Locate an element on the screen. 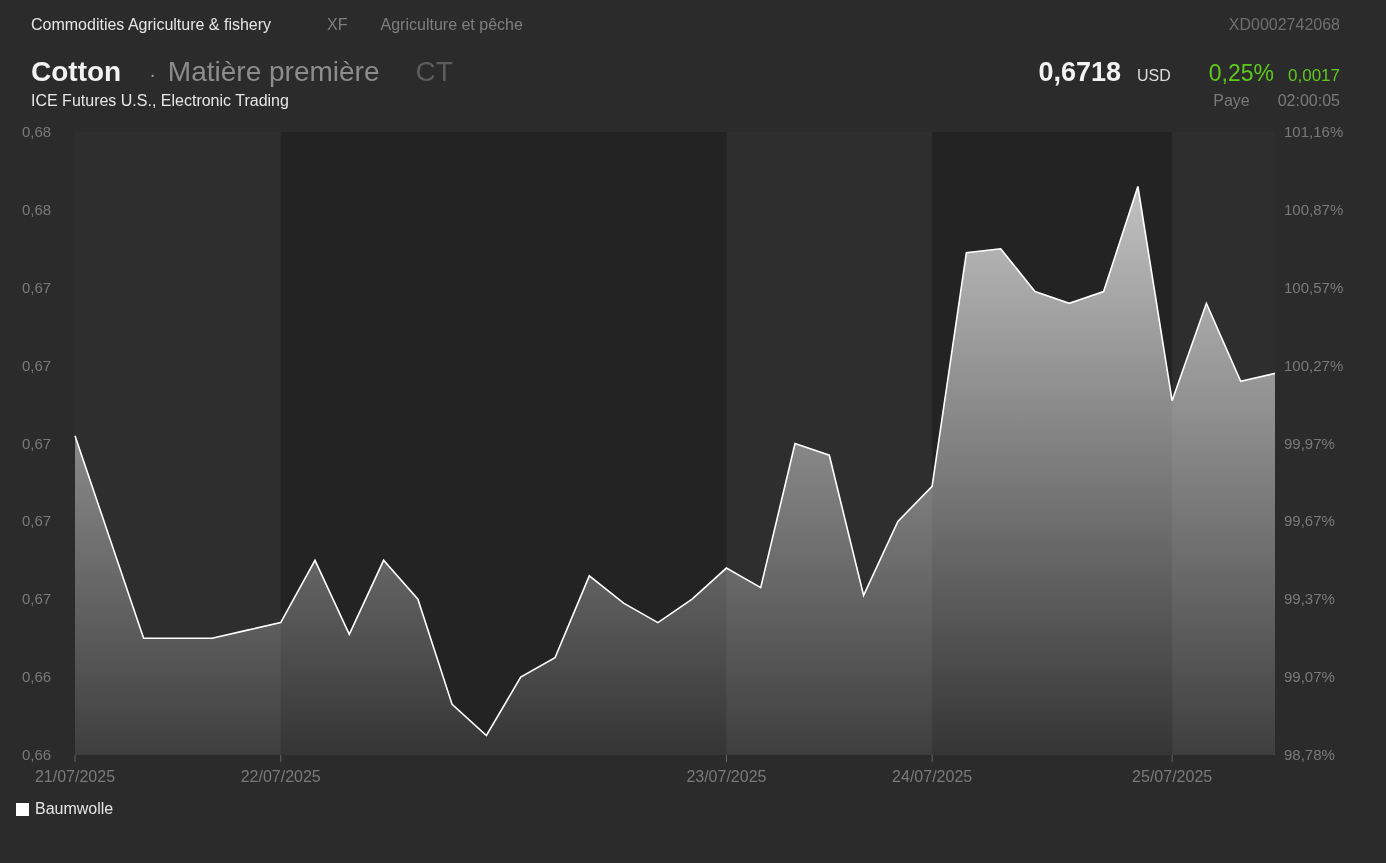  percent-axis-label: 99,07% is located at coordinates (1309, 677).